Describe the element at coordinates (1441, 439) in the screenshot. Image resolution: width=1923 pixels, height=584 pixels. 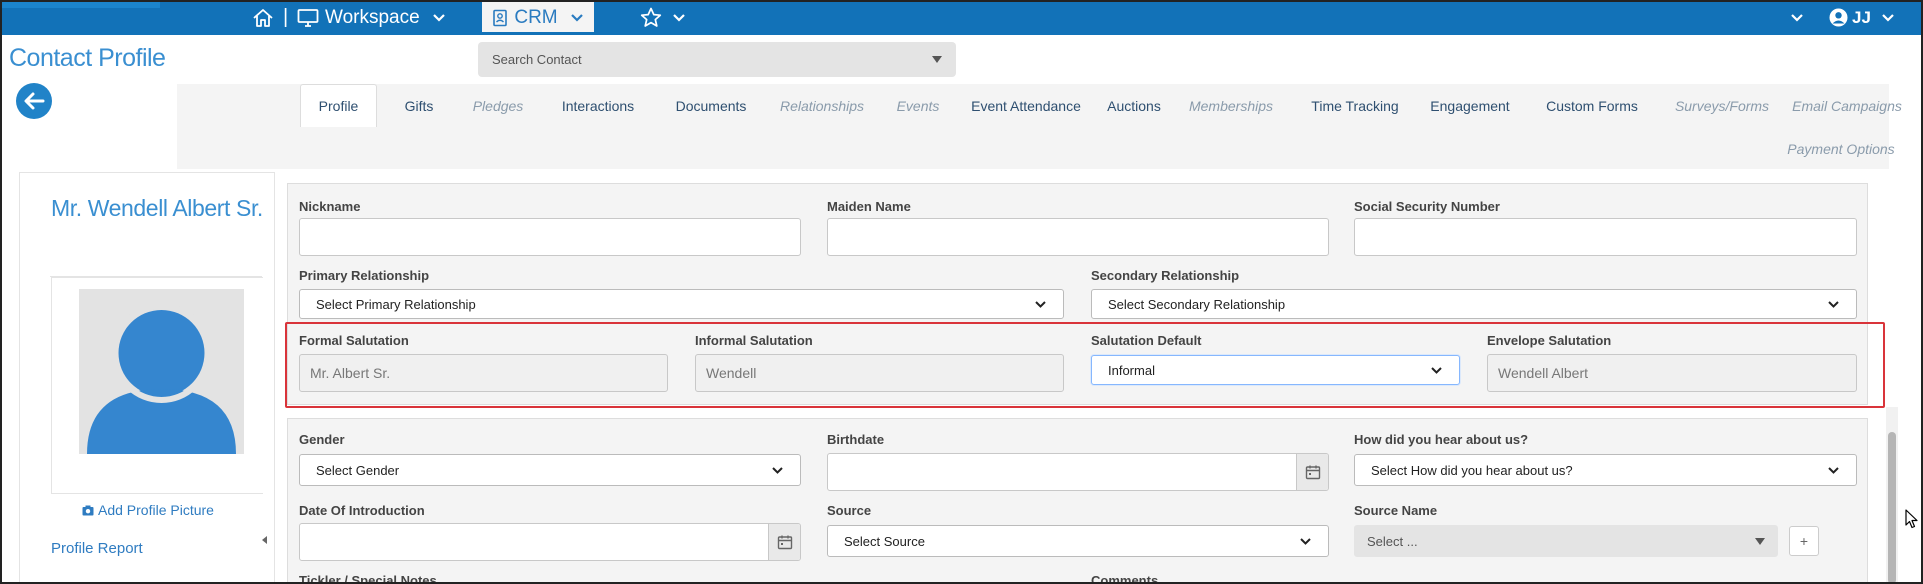
I see `heard-about-label: How did you hear about us?` at that location.